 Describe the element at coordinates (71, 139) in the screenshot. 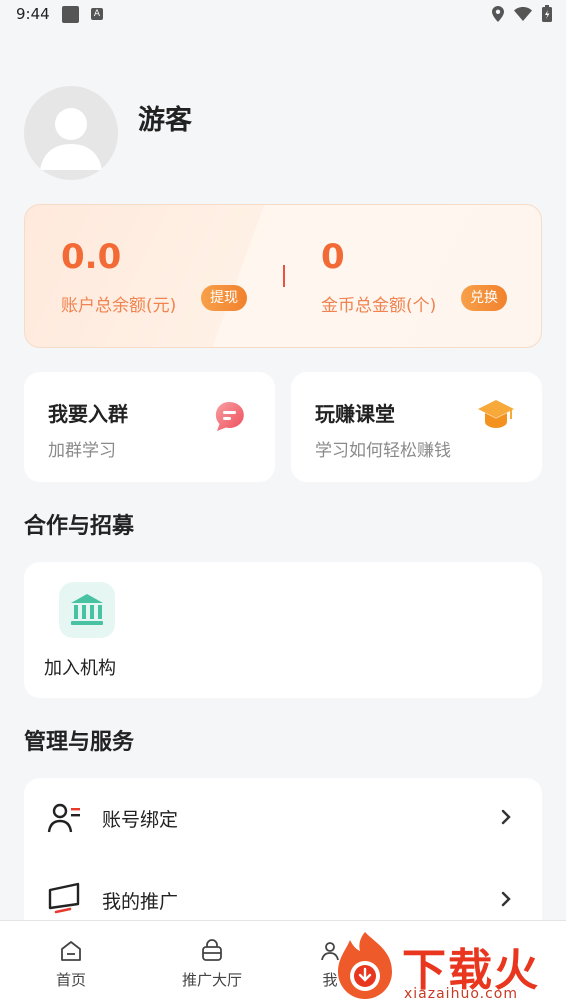

I see `default-avatar-icon` at that location.